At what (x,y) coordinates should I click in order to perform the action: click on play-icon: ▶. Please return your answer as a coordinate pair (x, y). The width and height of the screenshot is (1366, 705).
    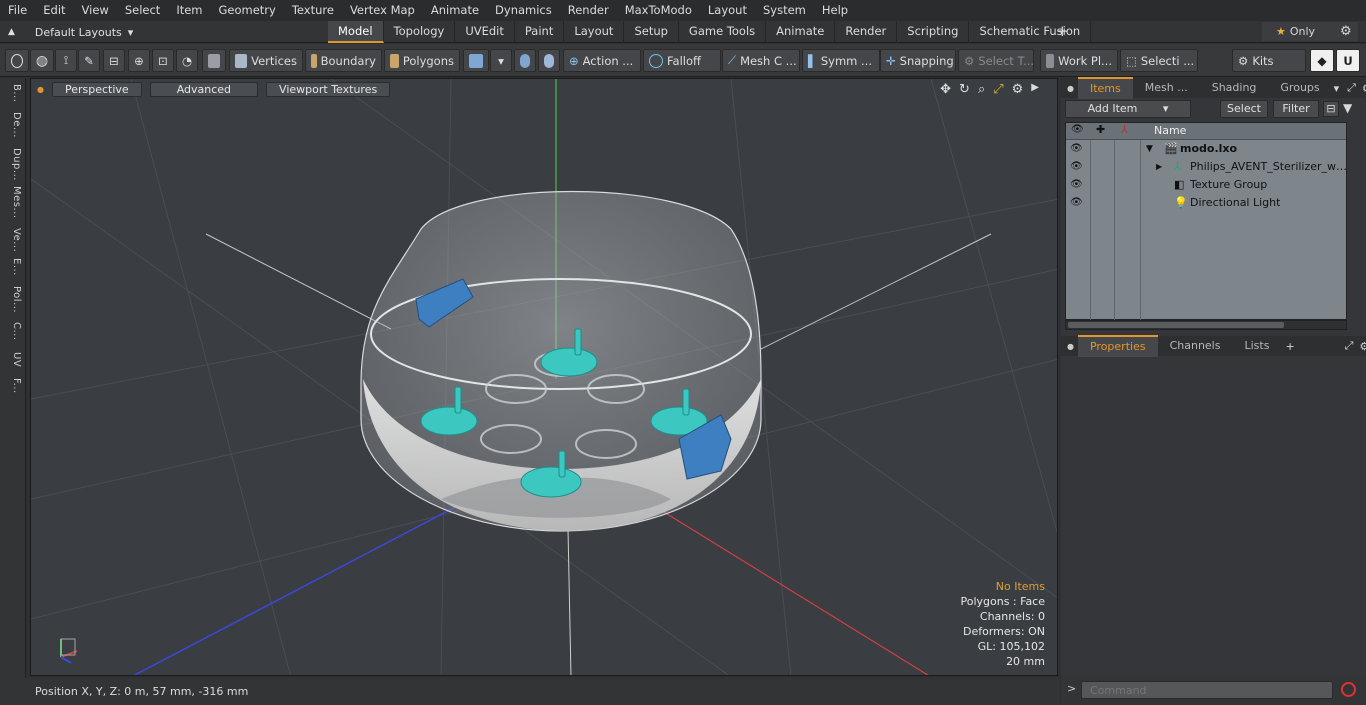
    Looking at the image, I should click on (1035, 89).